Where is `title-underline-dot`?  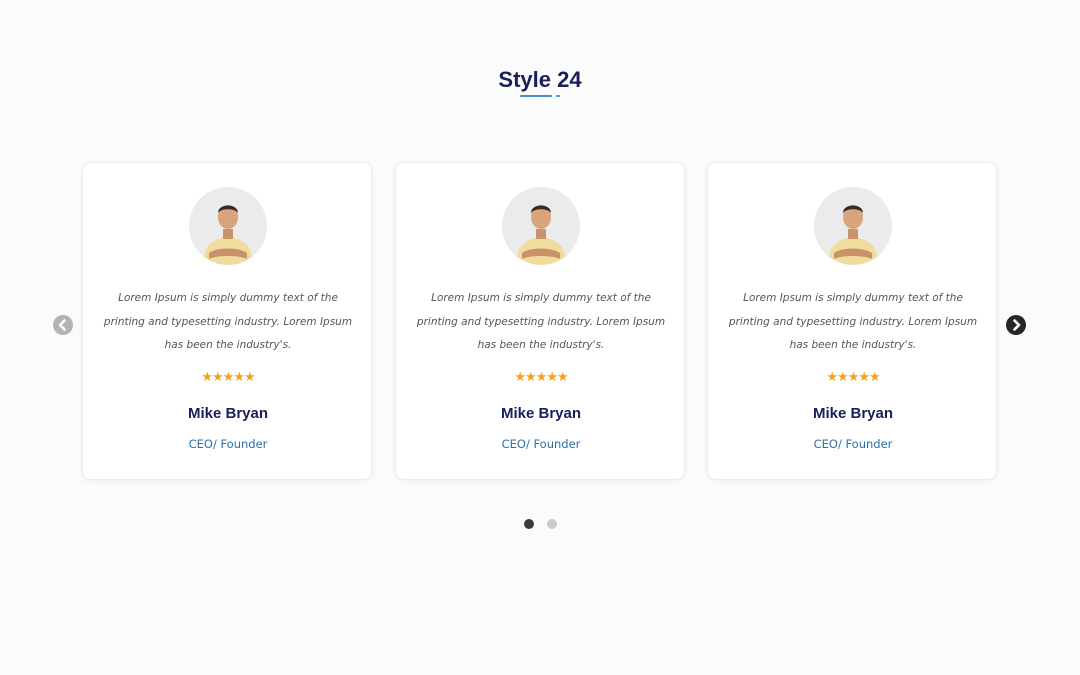
title-underline-dot is located at coordinates (558, 96).